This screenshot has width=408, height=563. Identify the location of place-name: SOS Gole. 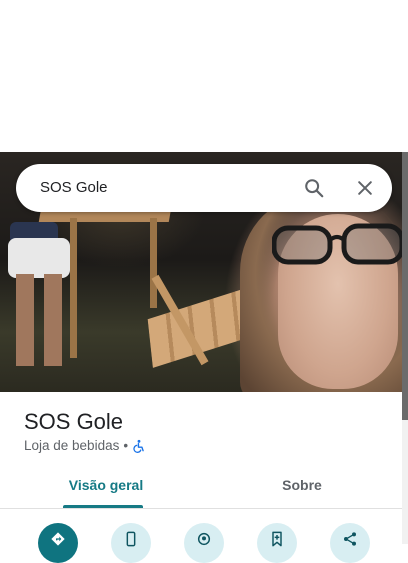
(74, 421).